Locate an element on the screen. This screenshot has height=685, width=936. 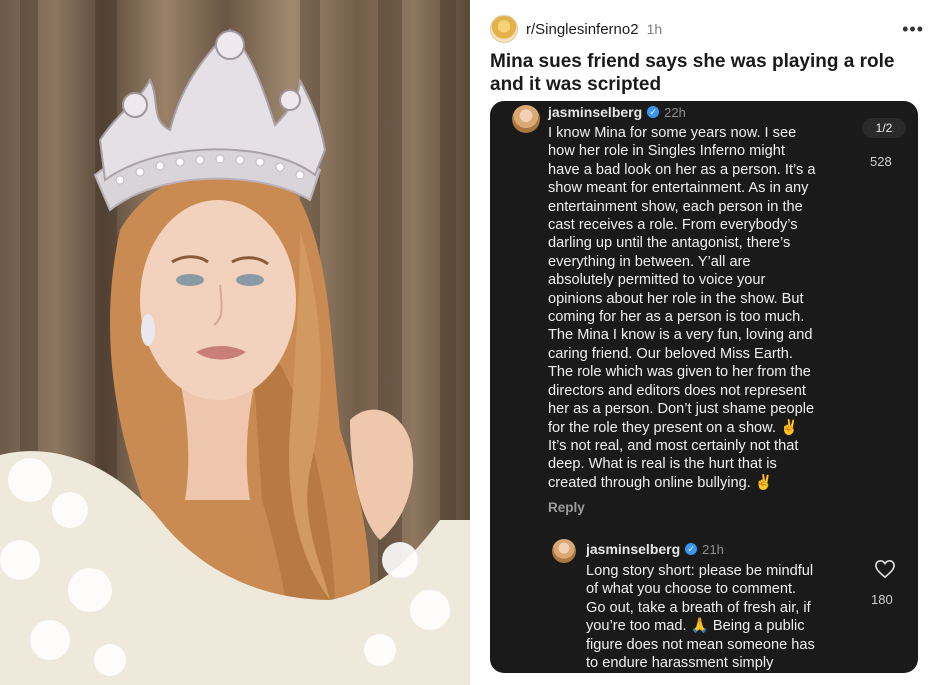
post-age: 1h is located at coordinates (654, 29).